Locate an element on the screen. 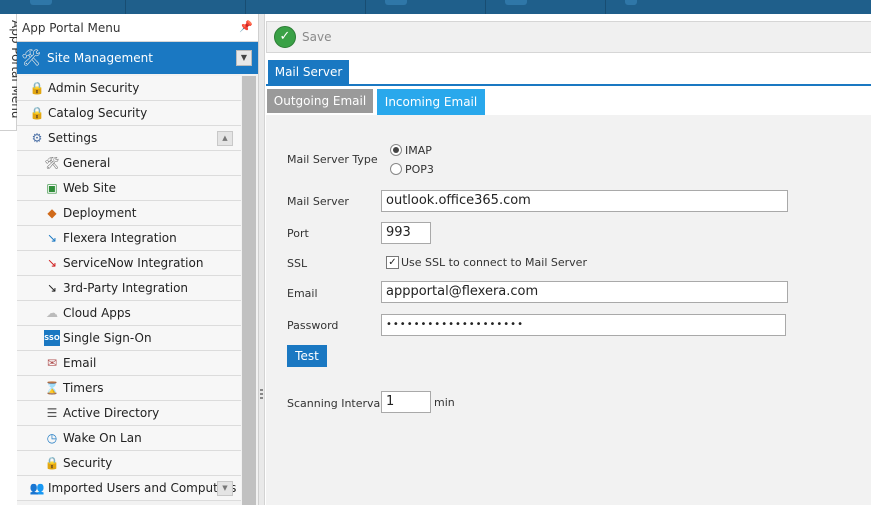 The image size is (871, 505). site-management-section: 🛠 Site Management ▼ is located at coordinates (137, 58).